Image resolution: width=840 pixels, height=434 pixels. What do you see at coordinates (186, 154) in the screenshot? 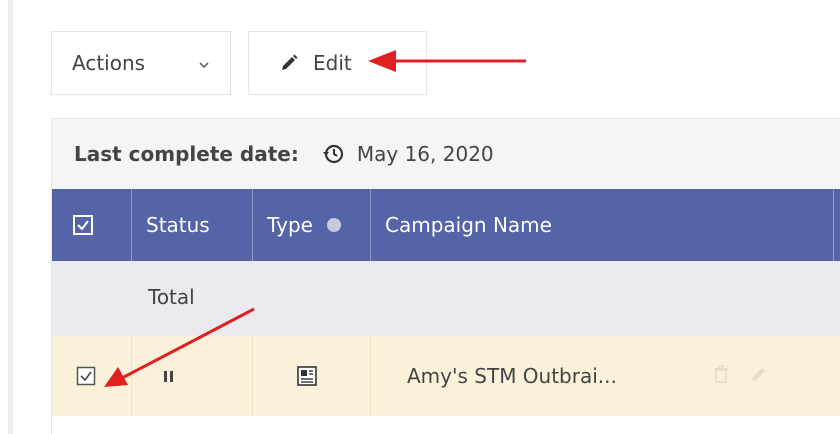
I see `date-label: Last complete date:` at bounding box center [186, 154].